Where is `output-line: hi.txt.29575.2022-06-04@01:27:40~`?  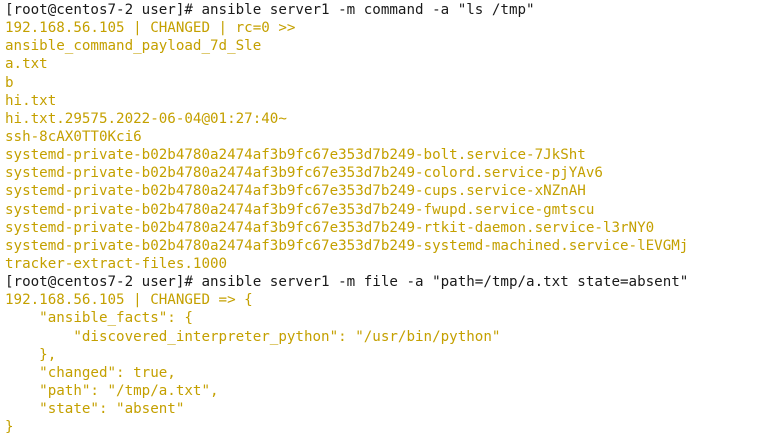 output-line: hi.txt.29575.2022-06-04@01:27:40~ is located at coordinates (146, 118).